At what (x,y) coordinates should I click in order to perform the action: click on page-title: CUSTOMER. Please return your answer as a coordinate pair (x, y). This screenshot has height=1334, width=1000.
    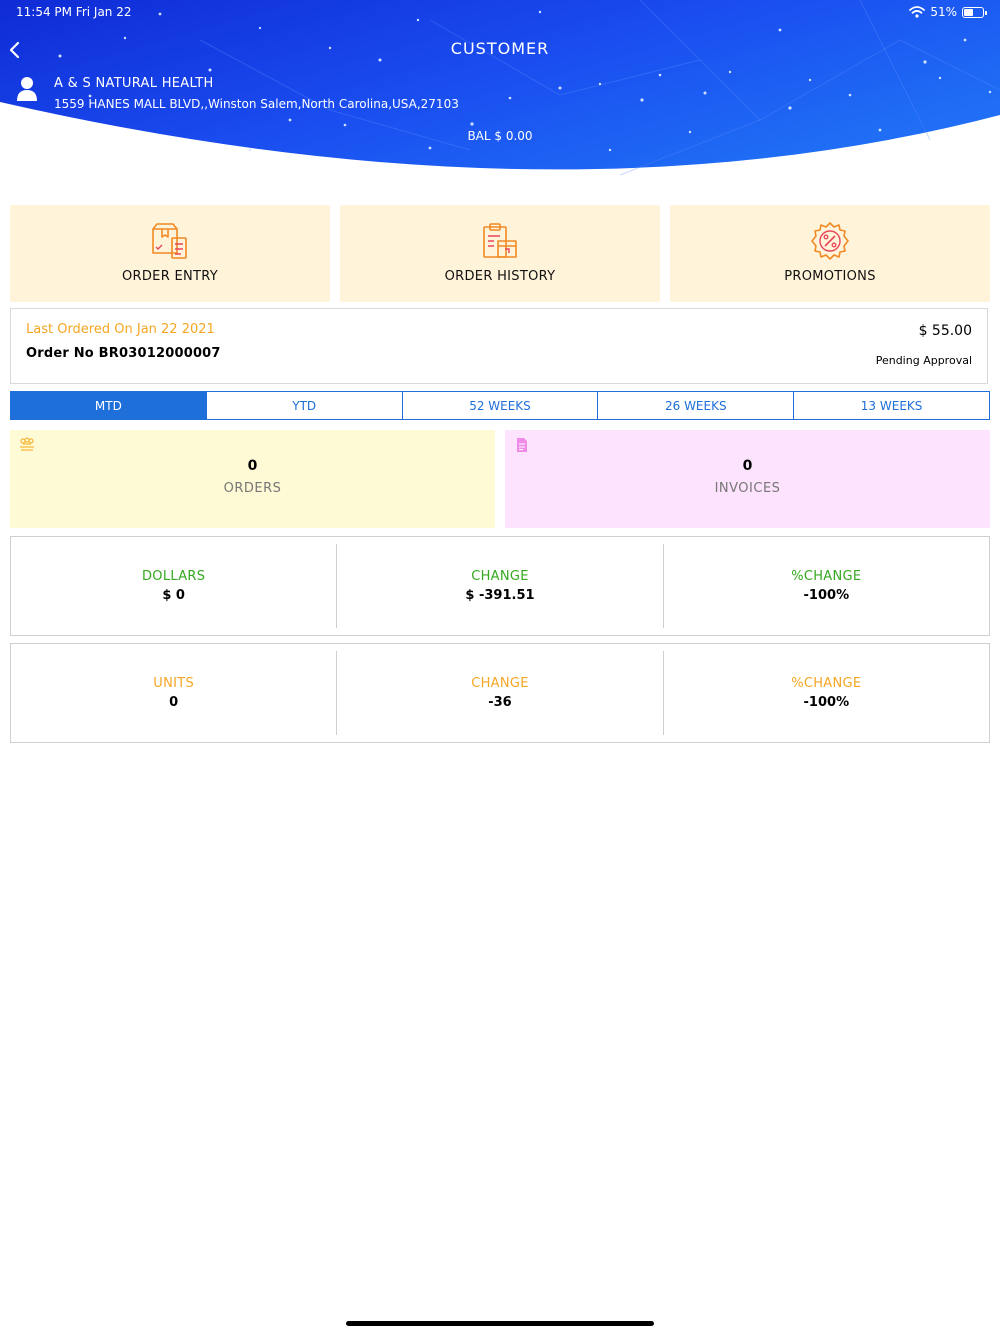
    Looking at the image, I should click on (500, 48).